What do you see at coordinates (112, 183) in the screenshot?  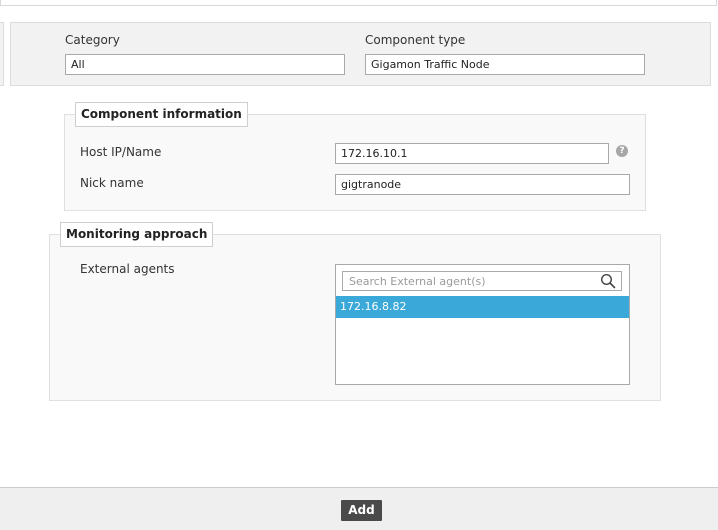 I see `nick-name-label: Nick name` at bounding box center [112, 183].